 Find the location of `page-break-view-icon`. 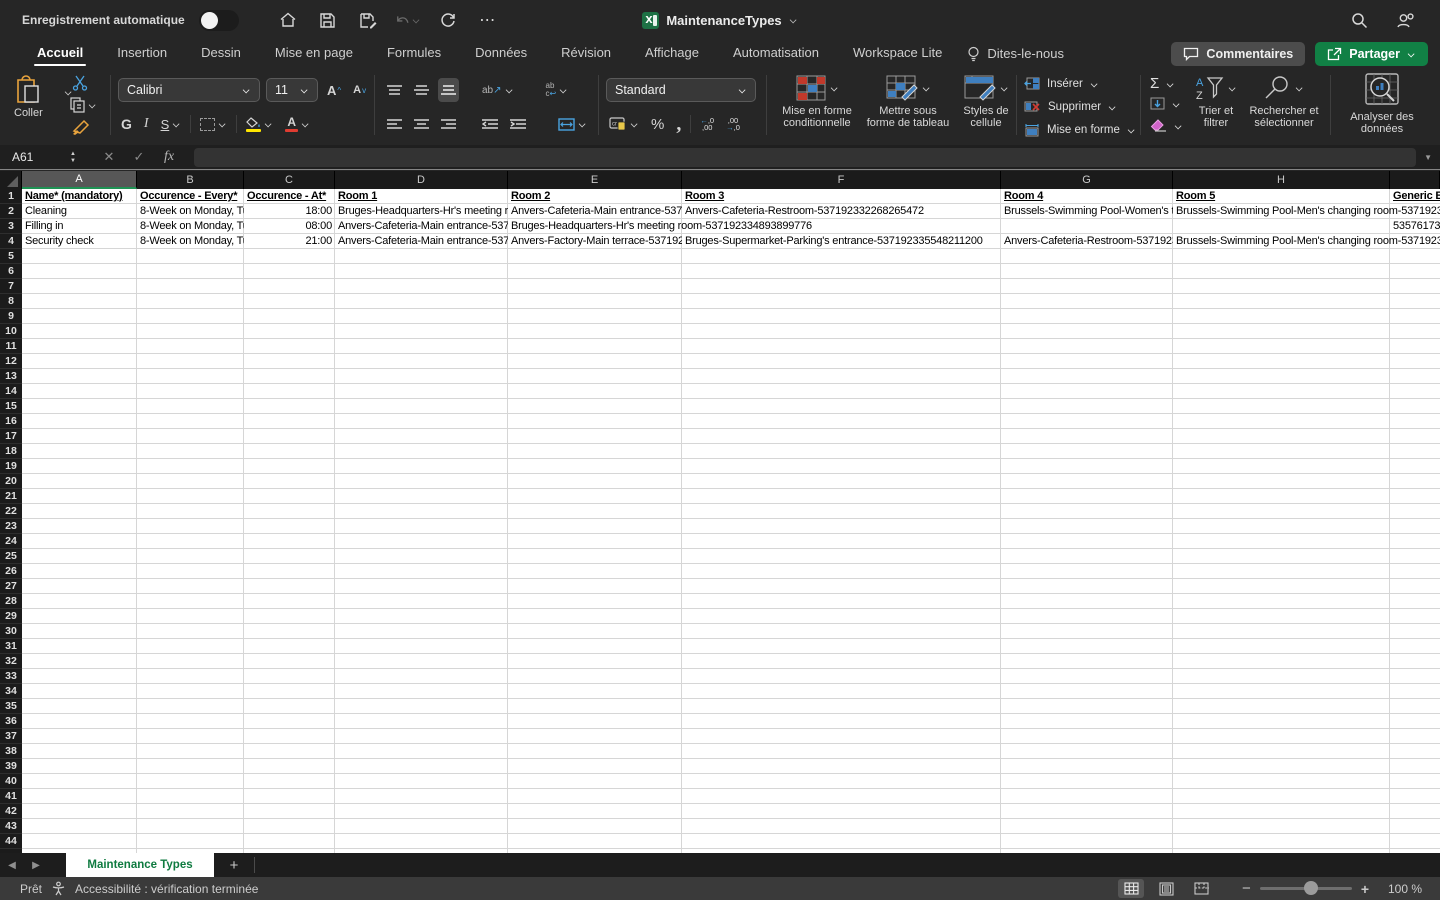

page-break-view-icon is located at coordinates (1201, 888).